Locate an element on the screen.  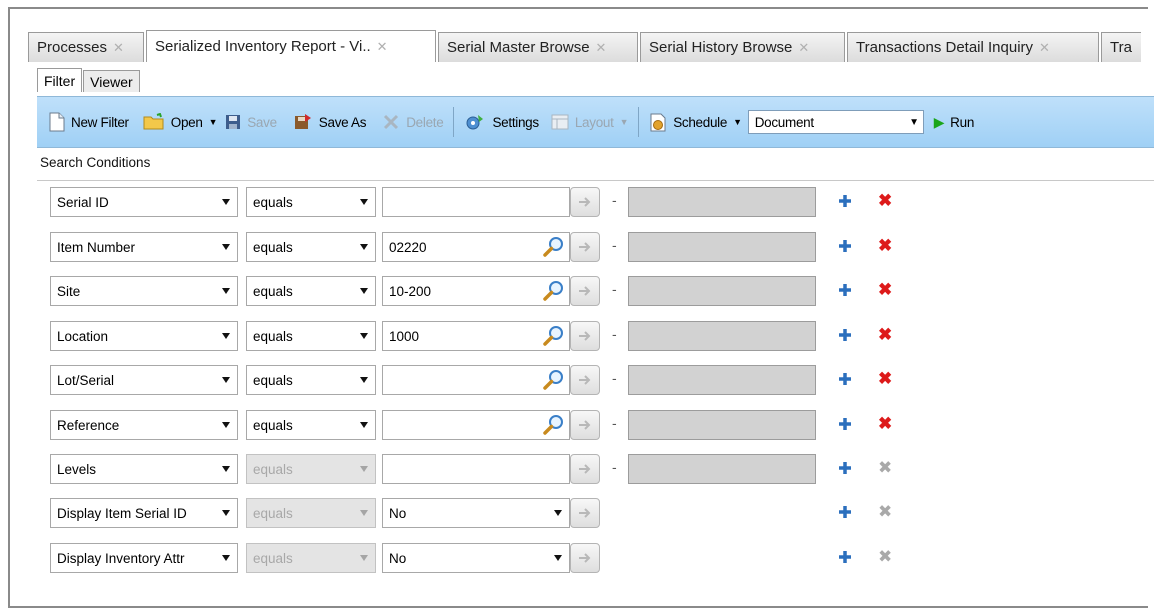
field-select: Levels is located at coordinates (144, 469).